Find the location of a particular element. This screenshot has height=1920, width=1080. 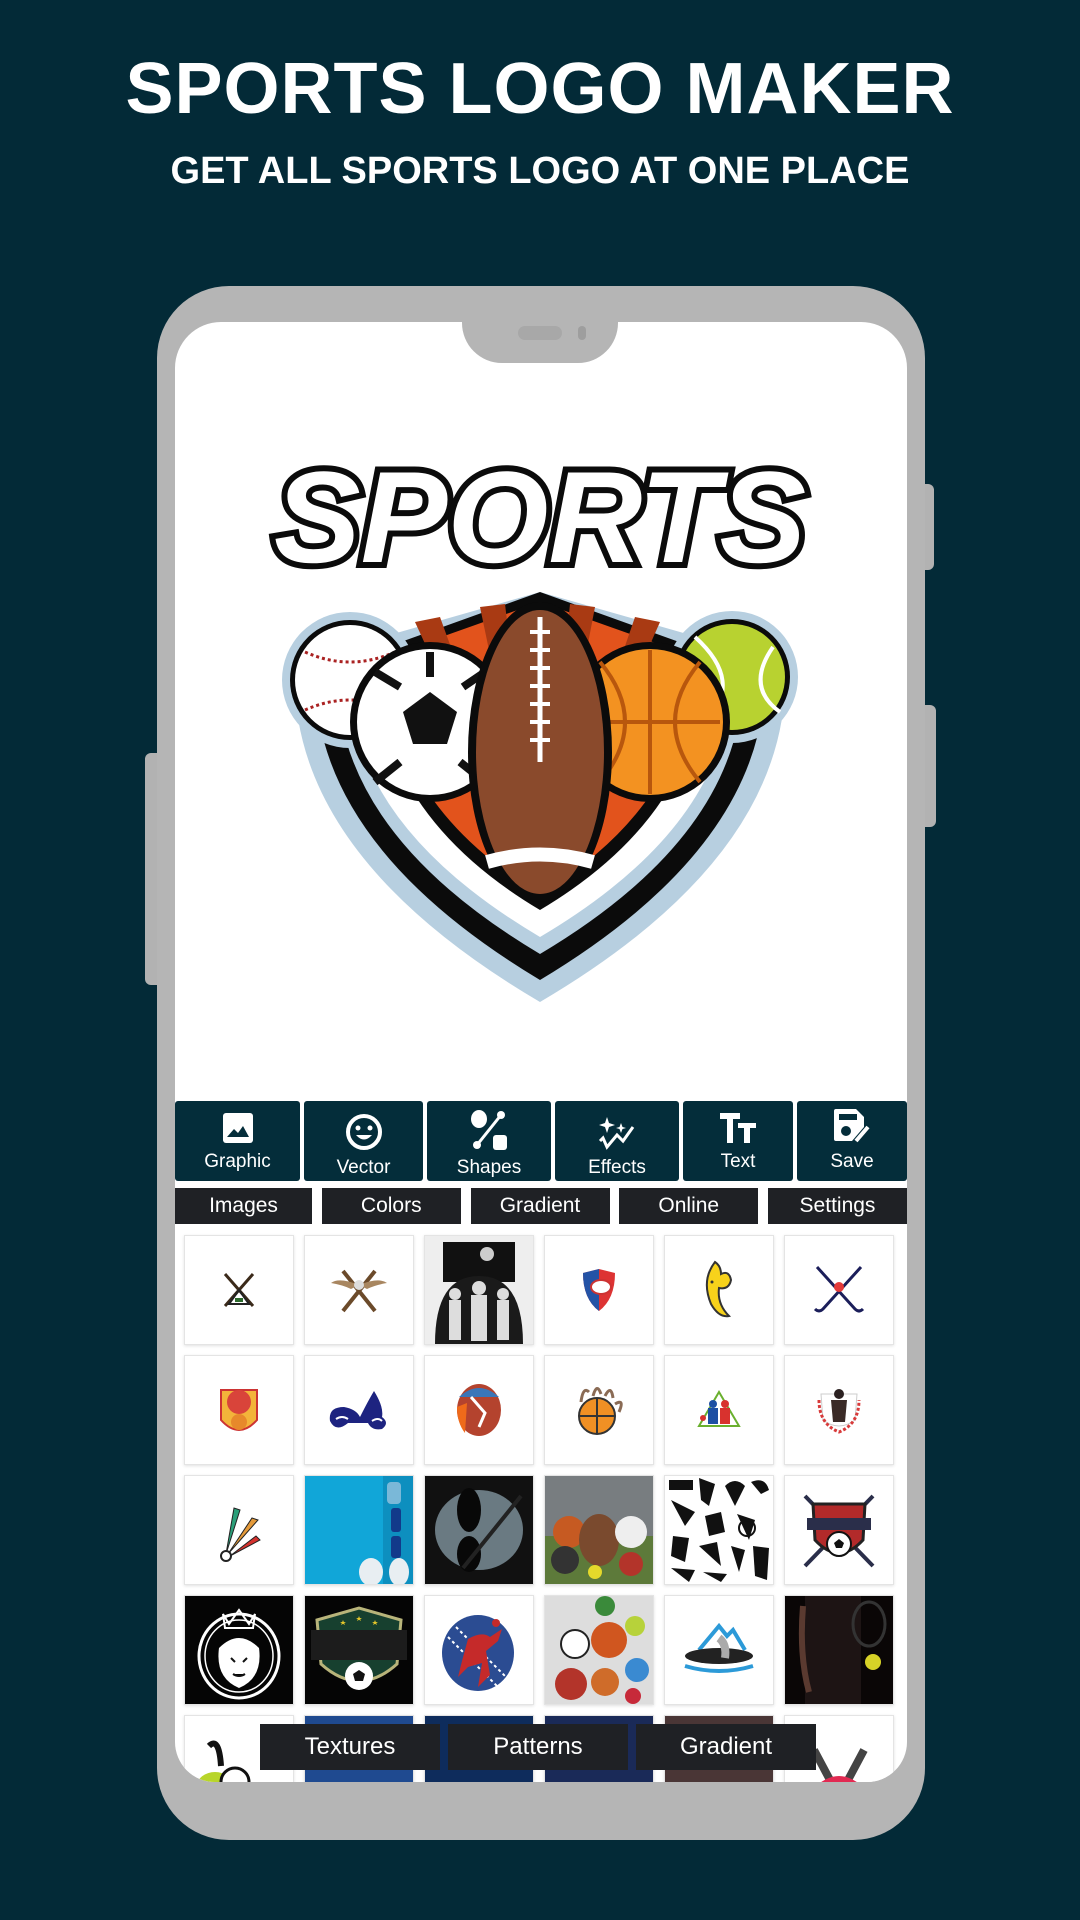

grid-item-rifle-deer is located at coordinates (239, 1290).